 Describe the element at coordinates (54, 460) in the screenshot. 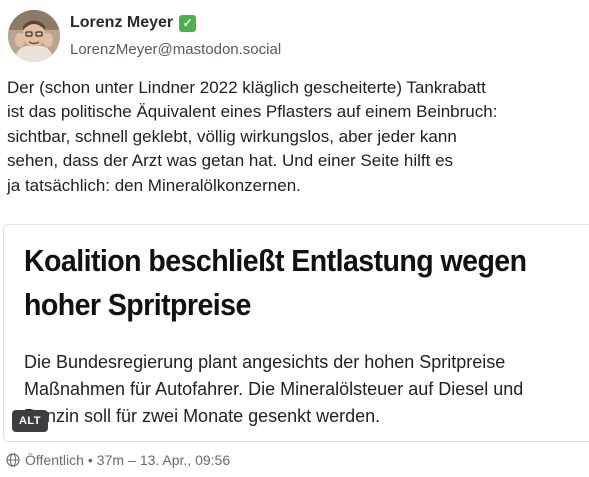

I see `visibility-label: Öffentlich` at that location.